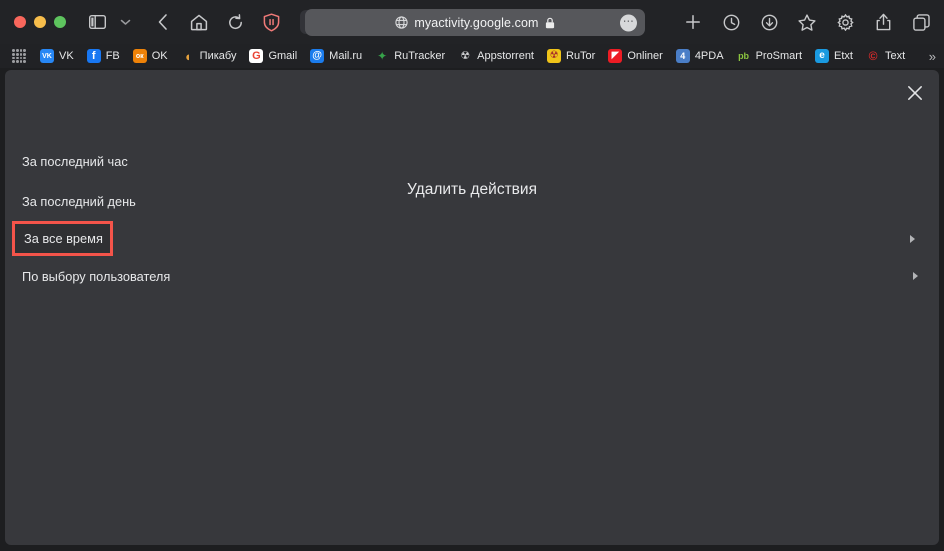 This screenshot has width=944, height=551. I want to click on back-icon, so click(163, 22).